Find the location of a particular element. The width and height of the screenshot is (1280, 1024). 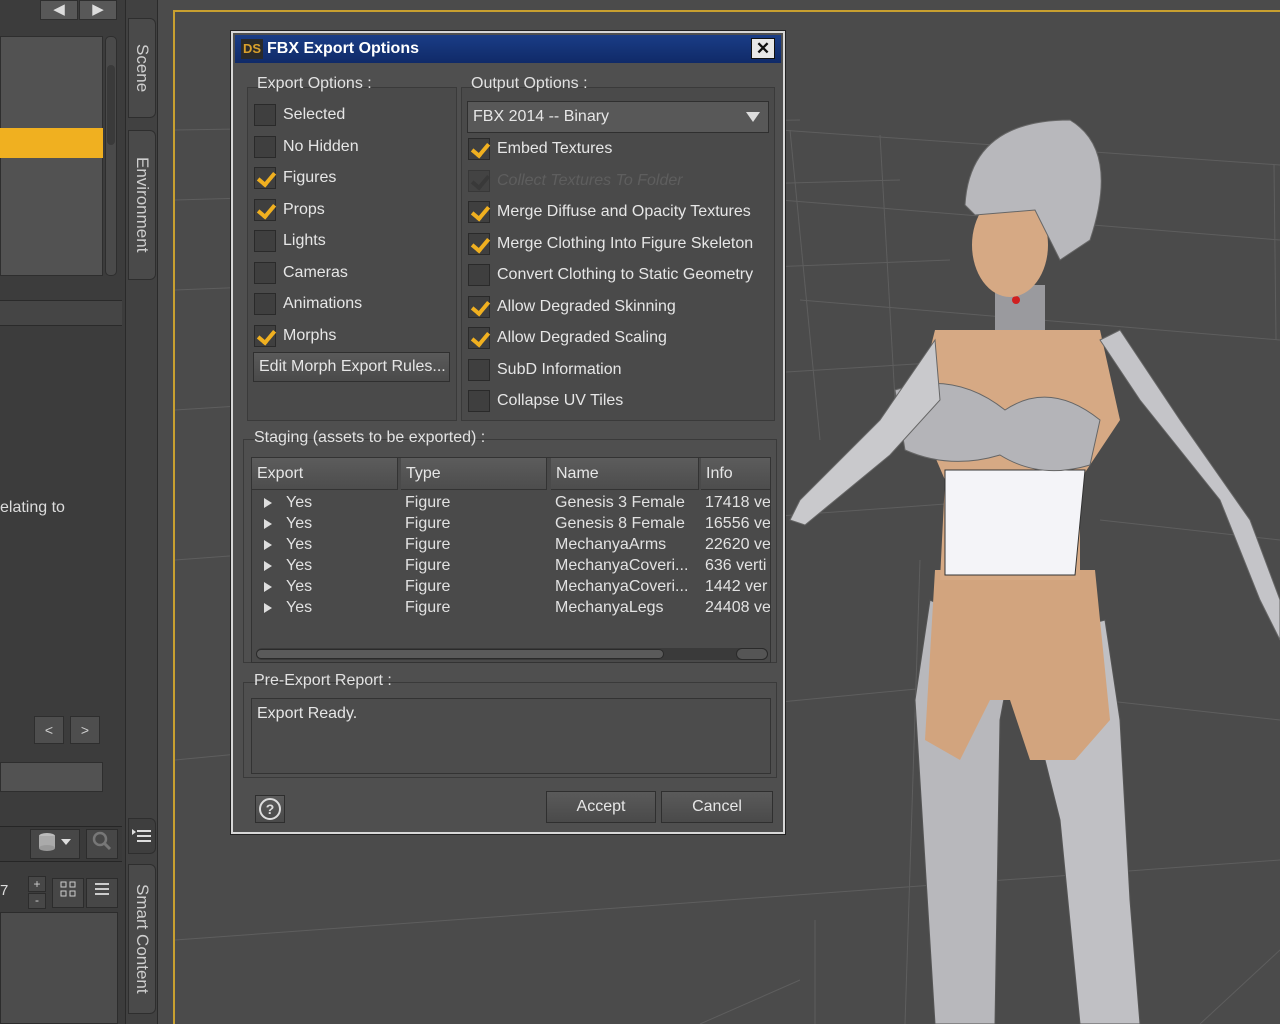

cell-name: MechanyaLegs is located at coordinates (609, 607).